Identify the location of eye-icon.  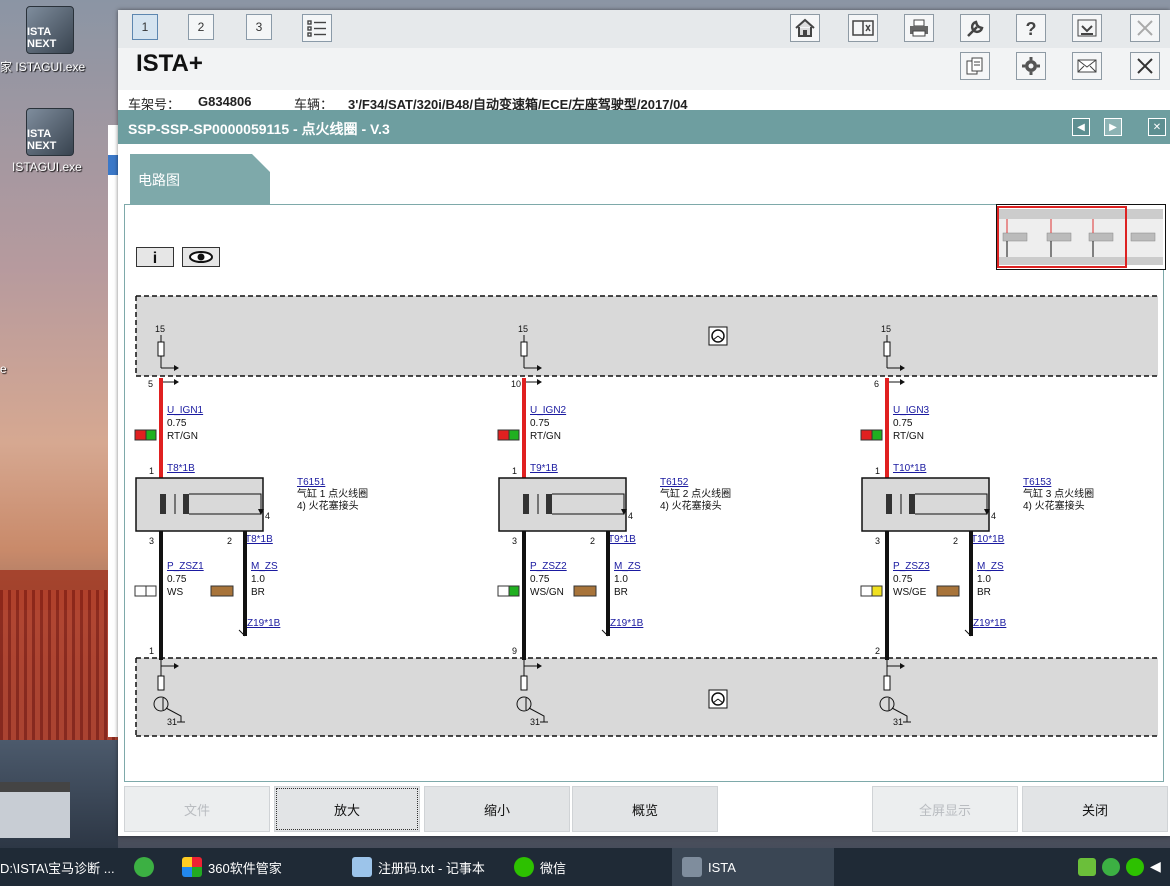
(201, 257).